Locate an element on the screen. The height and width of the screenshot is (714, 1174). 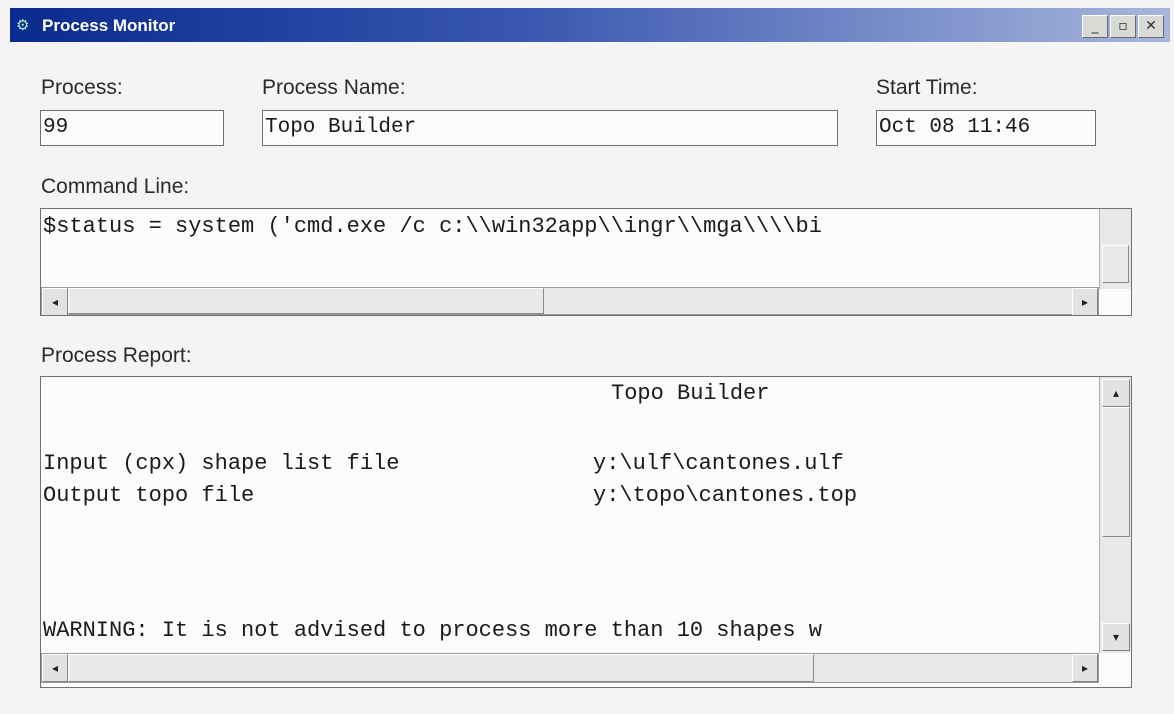
report-horizontal-scrollbar: ◂ ▸ is located at coordinates (570, 668).